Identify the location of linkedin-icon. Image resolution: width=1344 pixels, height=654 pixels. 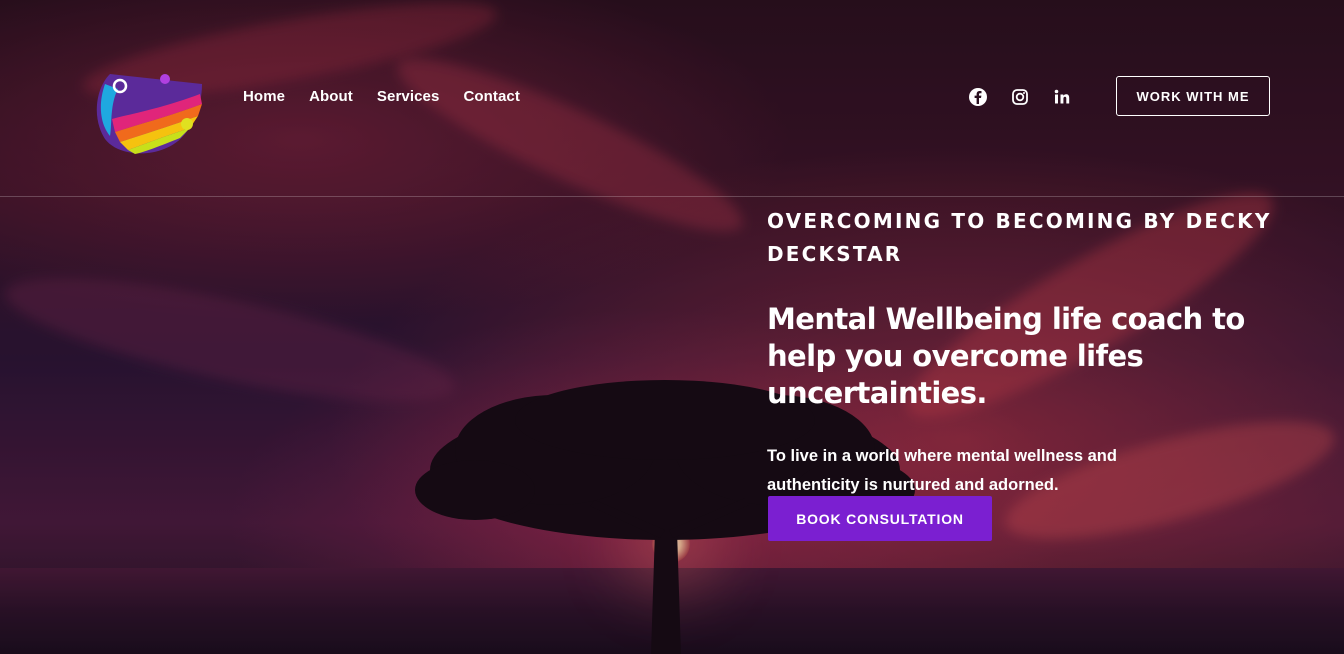
(1062, 97).